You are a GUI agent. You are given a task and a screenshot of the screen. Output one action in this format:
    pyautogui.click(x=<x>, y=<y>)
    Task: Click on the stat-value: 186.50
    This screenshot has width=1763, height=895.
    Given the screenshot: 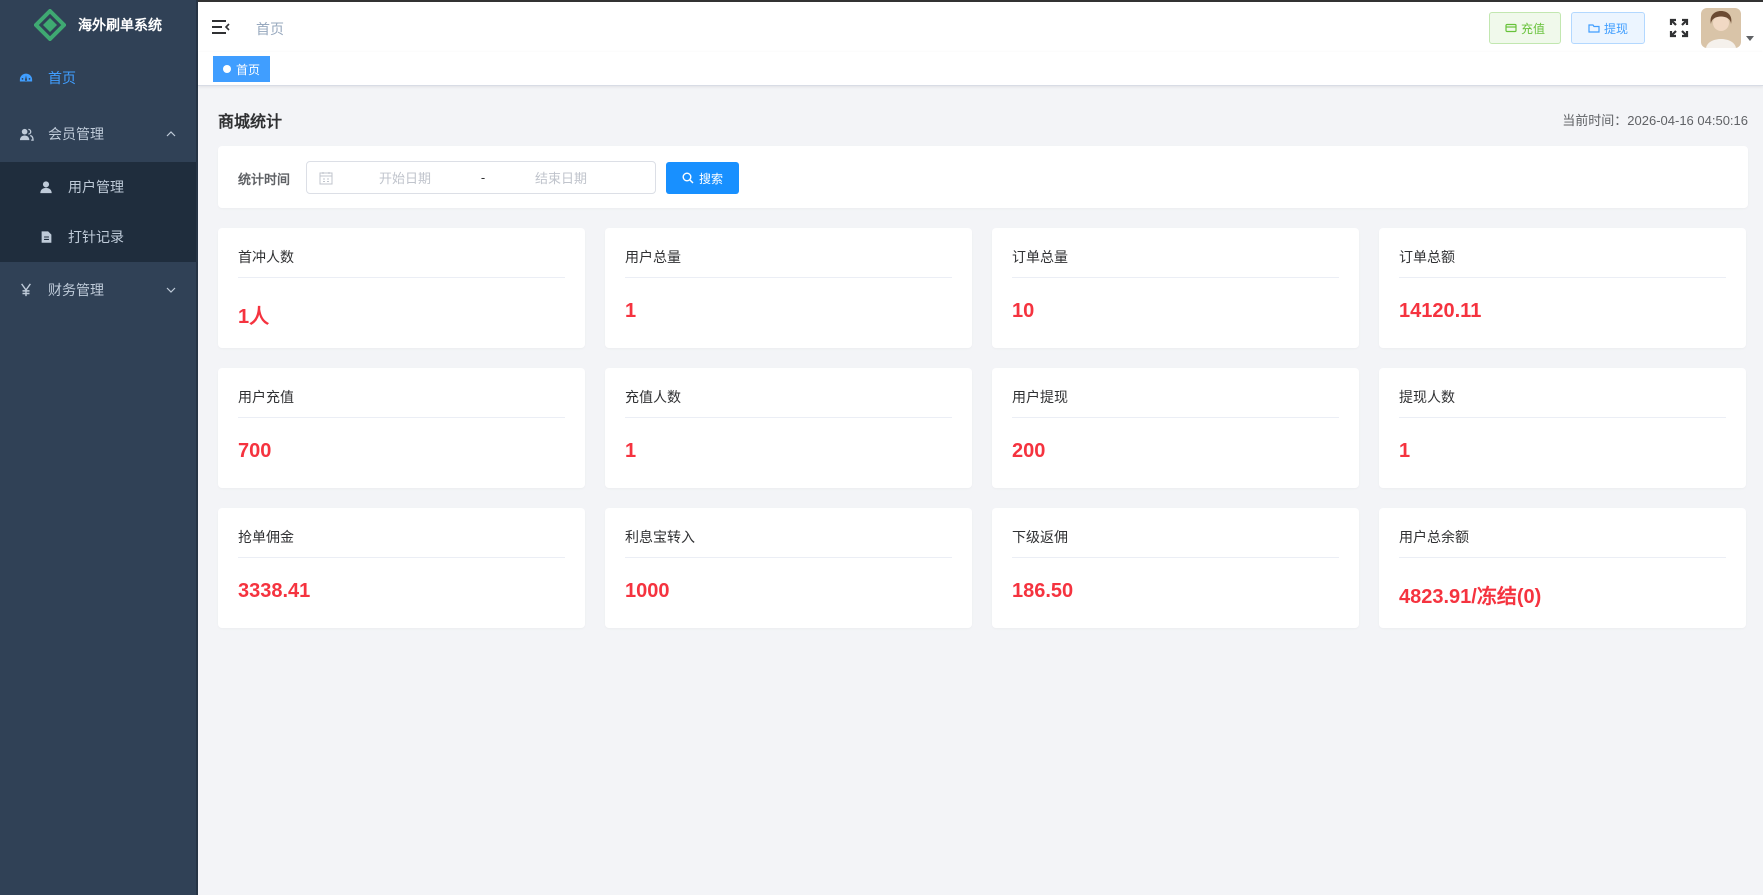 What is the action you would take?
    pyautogui.click(x=1043, y=591)
    